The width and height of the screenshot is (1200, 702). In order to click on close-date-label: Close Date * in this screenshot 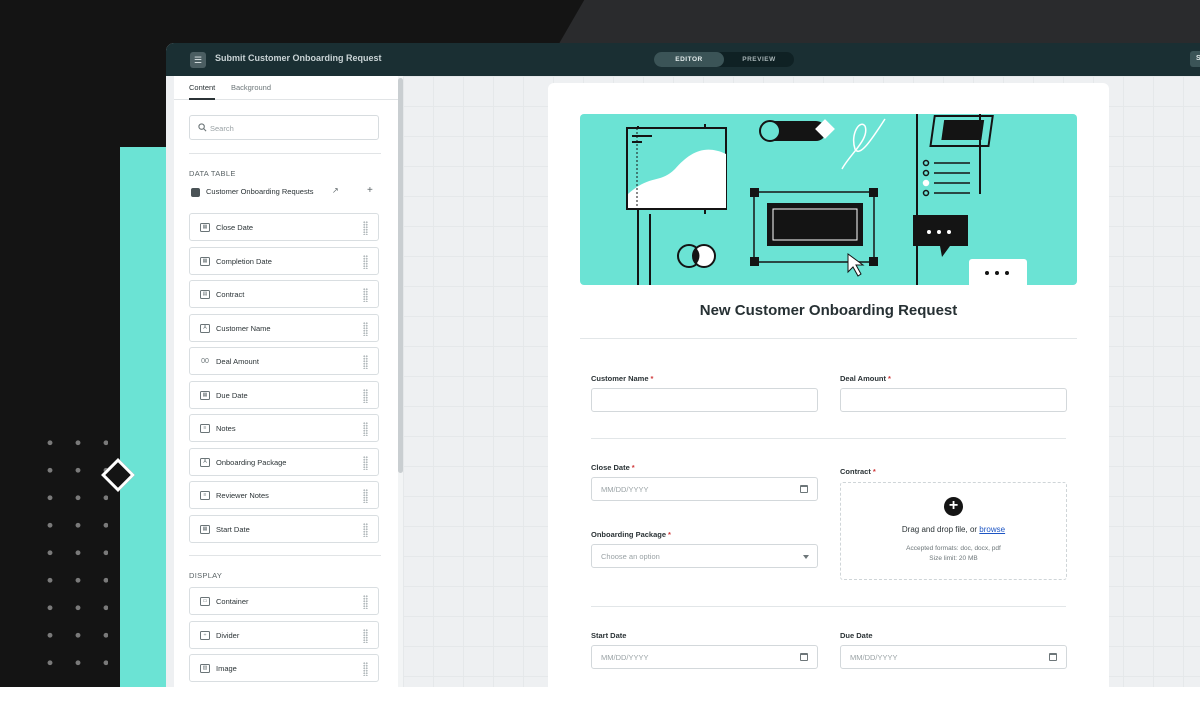, I will do `click(613, 467)`.